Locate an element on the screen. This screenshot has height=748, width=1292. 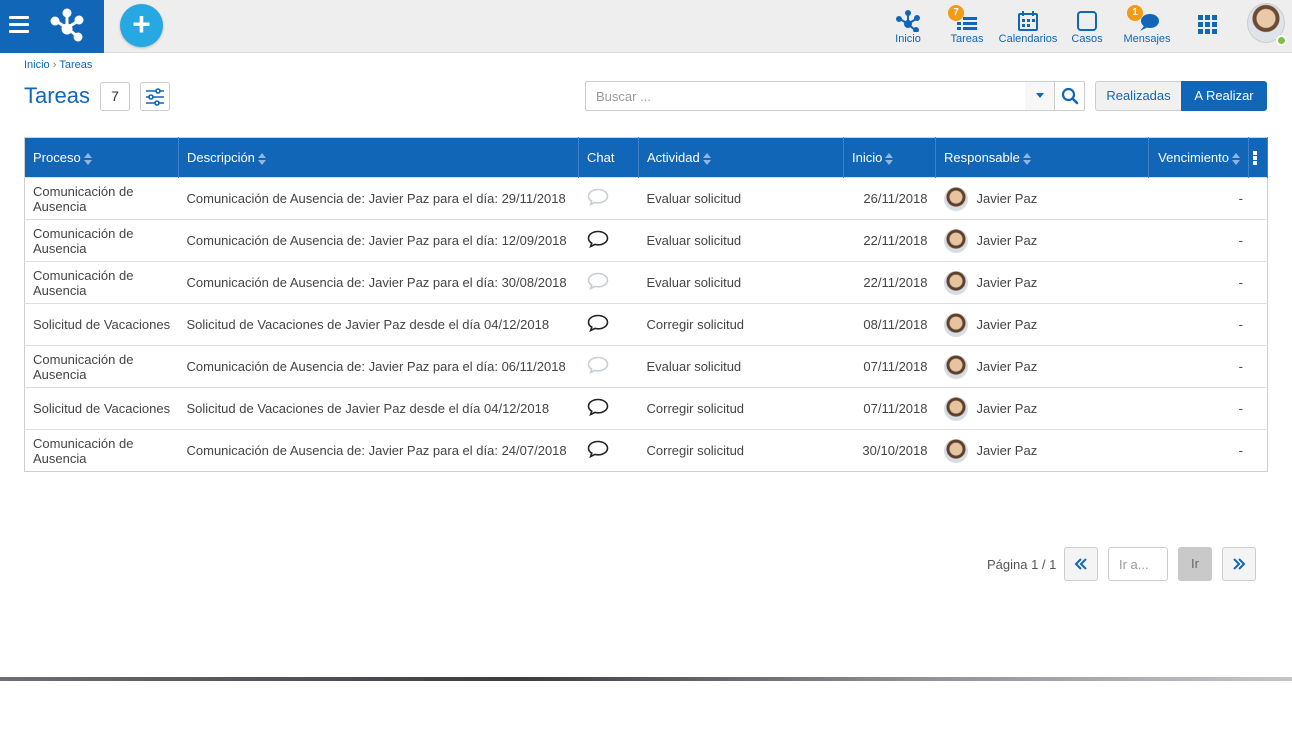
filter-settings-button is located at coordinates (155, 96).